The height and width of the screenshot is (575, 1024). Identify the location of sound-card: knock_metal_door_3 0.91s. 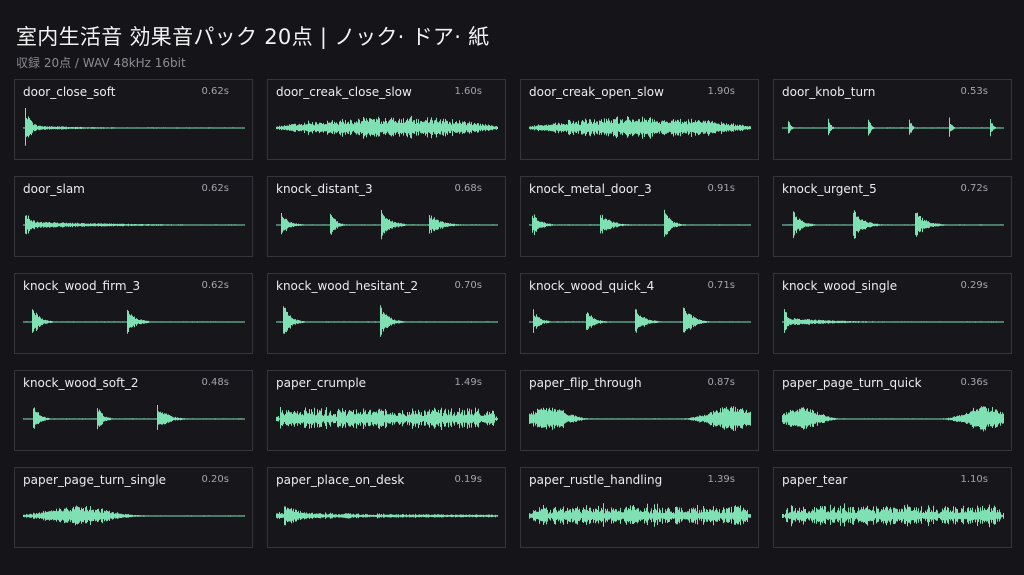
(639, 216).